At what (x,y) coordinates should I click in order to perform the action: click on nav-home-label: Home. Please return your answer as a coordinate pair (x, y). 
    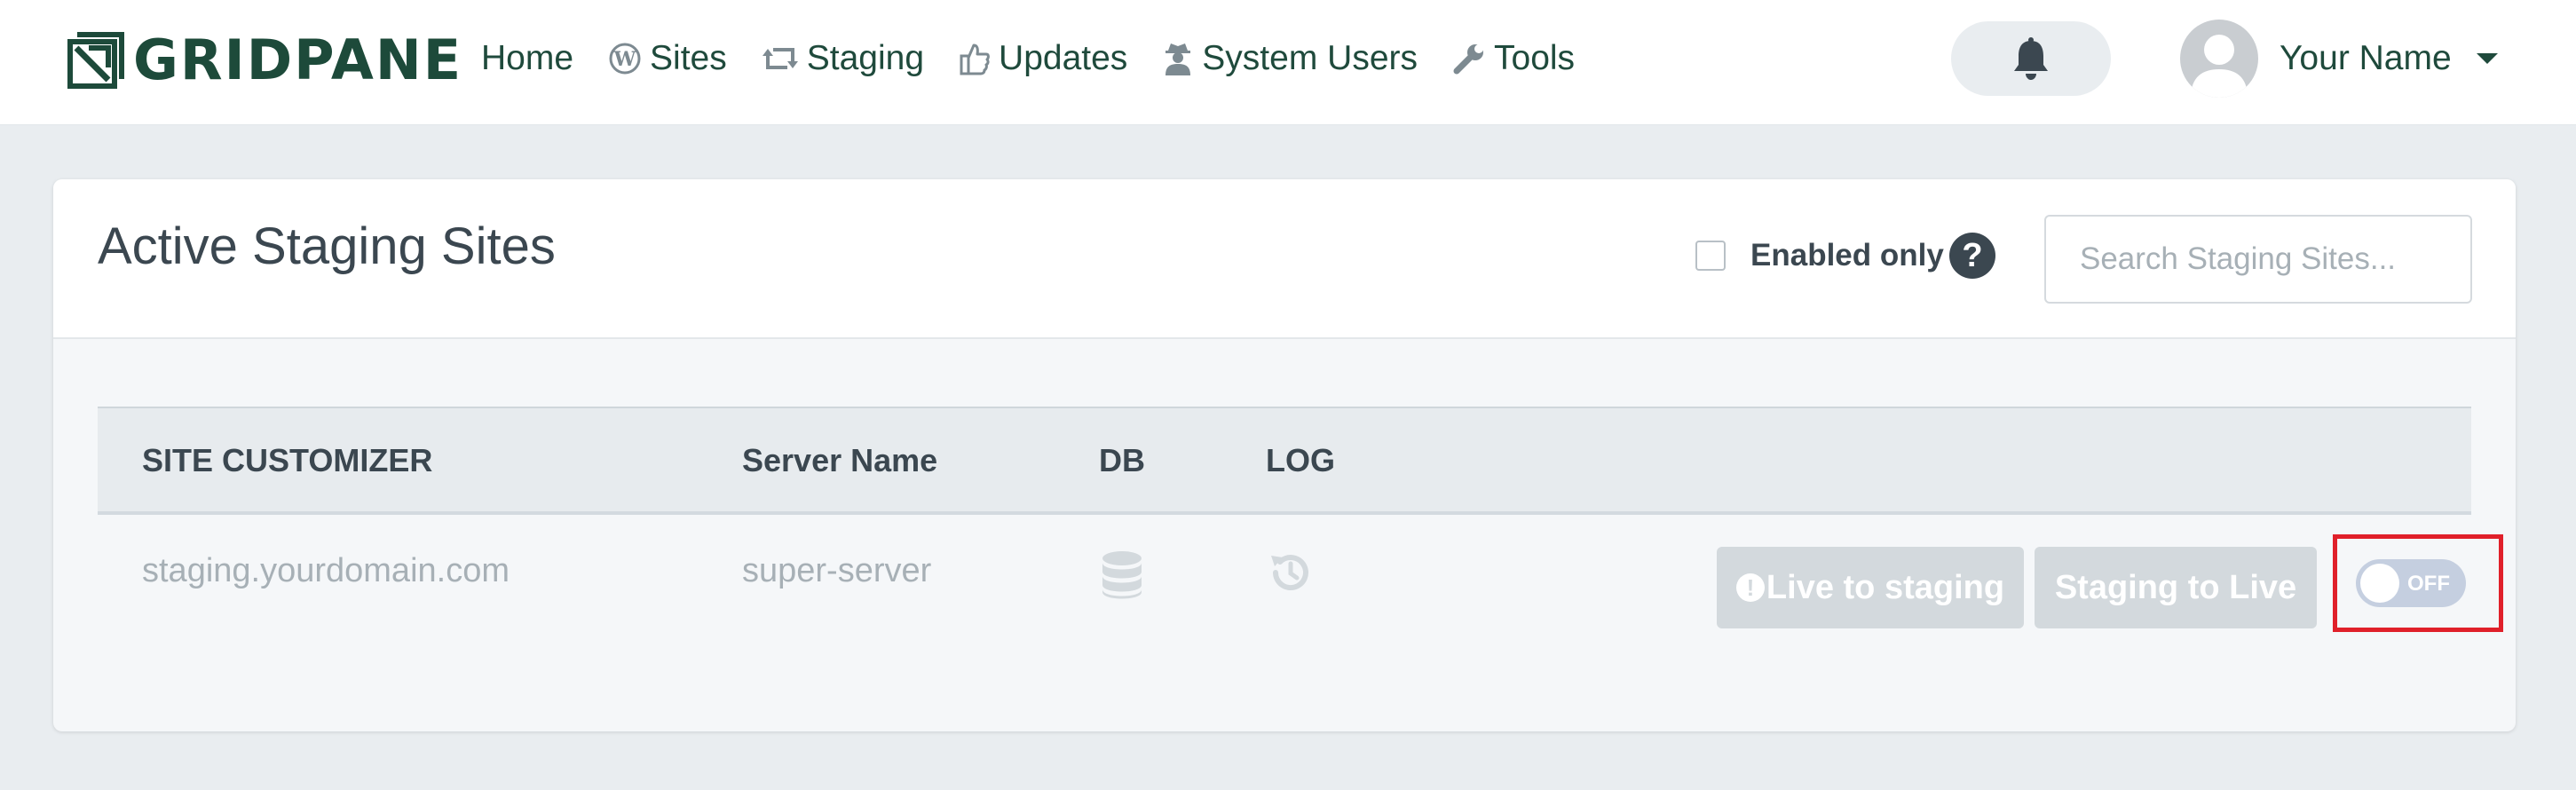
    Looking at the image, I should click on (527, 58).